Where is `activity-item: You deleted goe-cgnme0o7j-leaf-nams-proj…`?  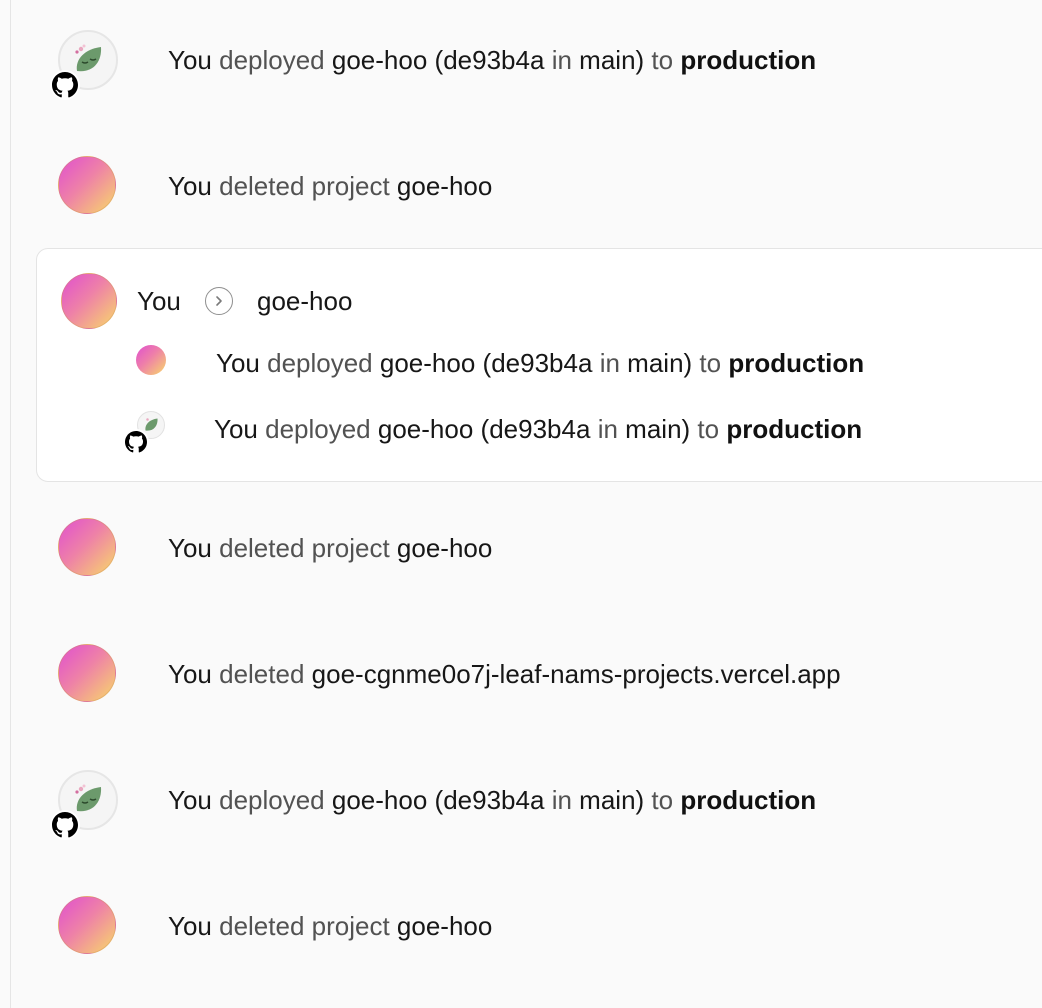
activity-item: You deleted goe-cgnme0o7j-leaf-nams-proj… is located at coordinates (521, 677).